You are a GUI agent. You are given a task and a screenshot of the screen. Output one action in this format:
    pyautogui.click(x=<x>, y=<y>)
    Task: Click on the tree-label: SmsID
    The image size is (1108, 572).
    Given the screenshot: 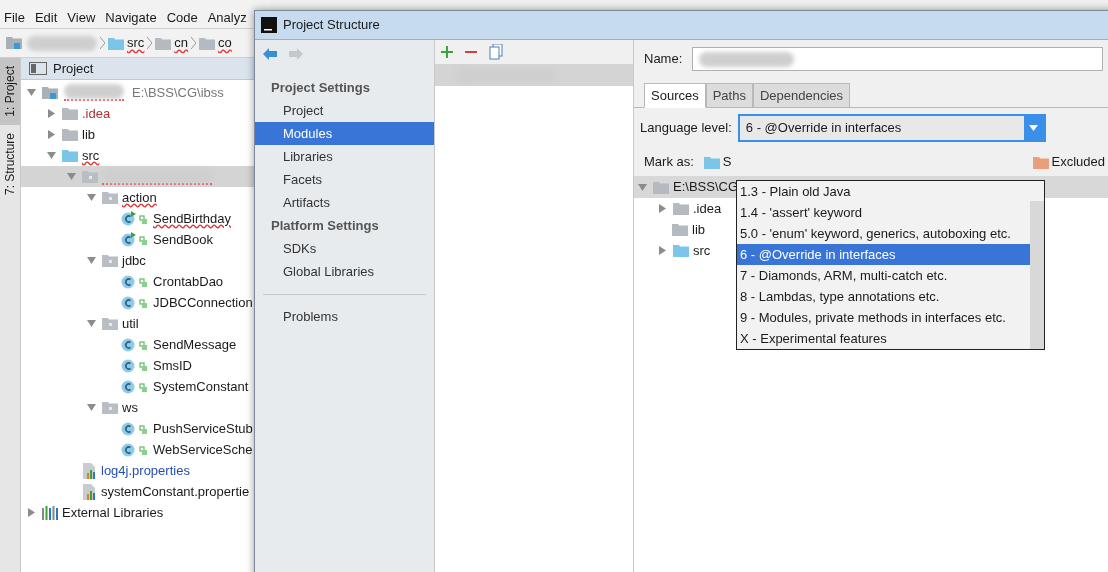 What is the action you would take?
    pyautogui.click(x=172, y=365)
    